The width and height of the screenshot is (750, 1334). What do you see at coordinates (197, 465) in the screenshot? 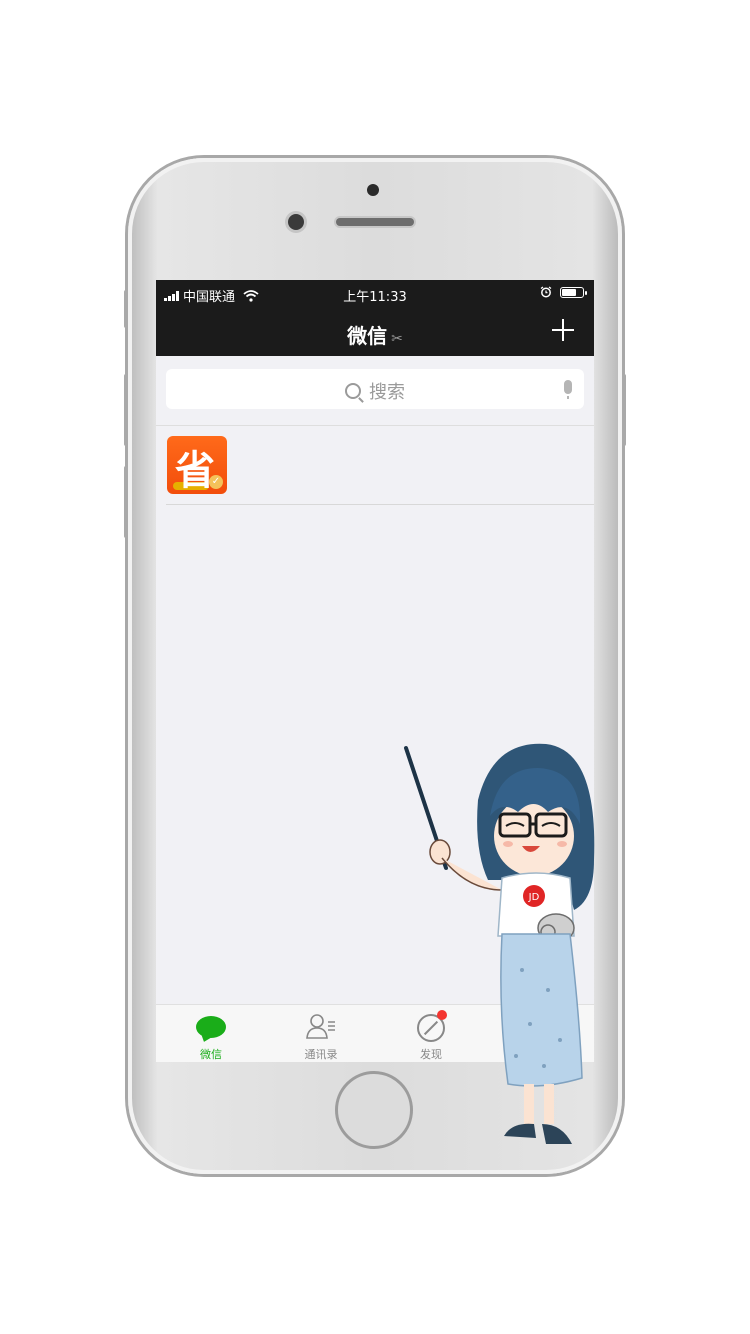
I see `app-logo-icon: 省 ✓` at bounding box center [197, 465].